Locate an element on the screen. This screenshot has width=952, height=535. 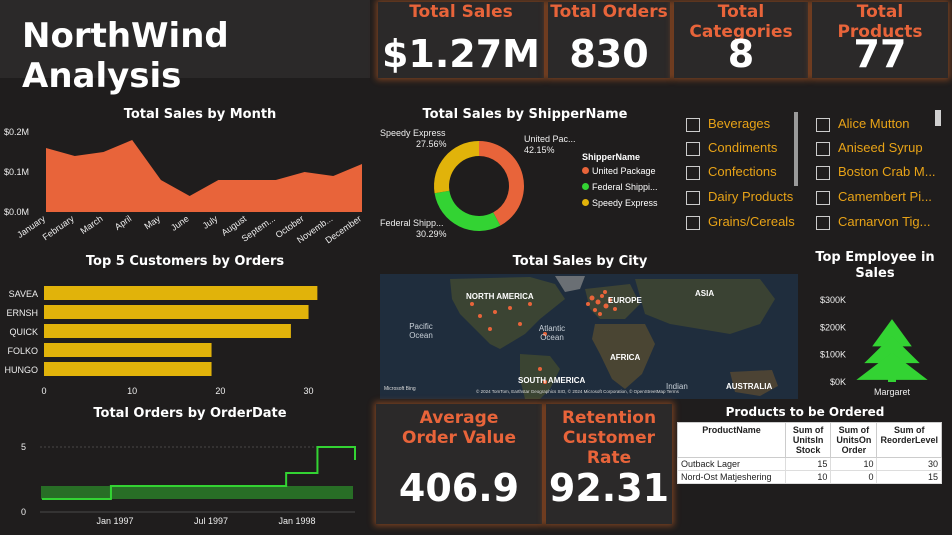
table-row: Outback Lager 15 10 30 is located at coordinates (809, 464).